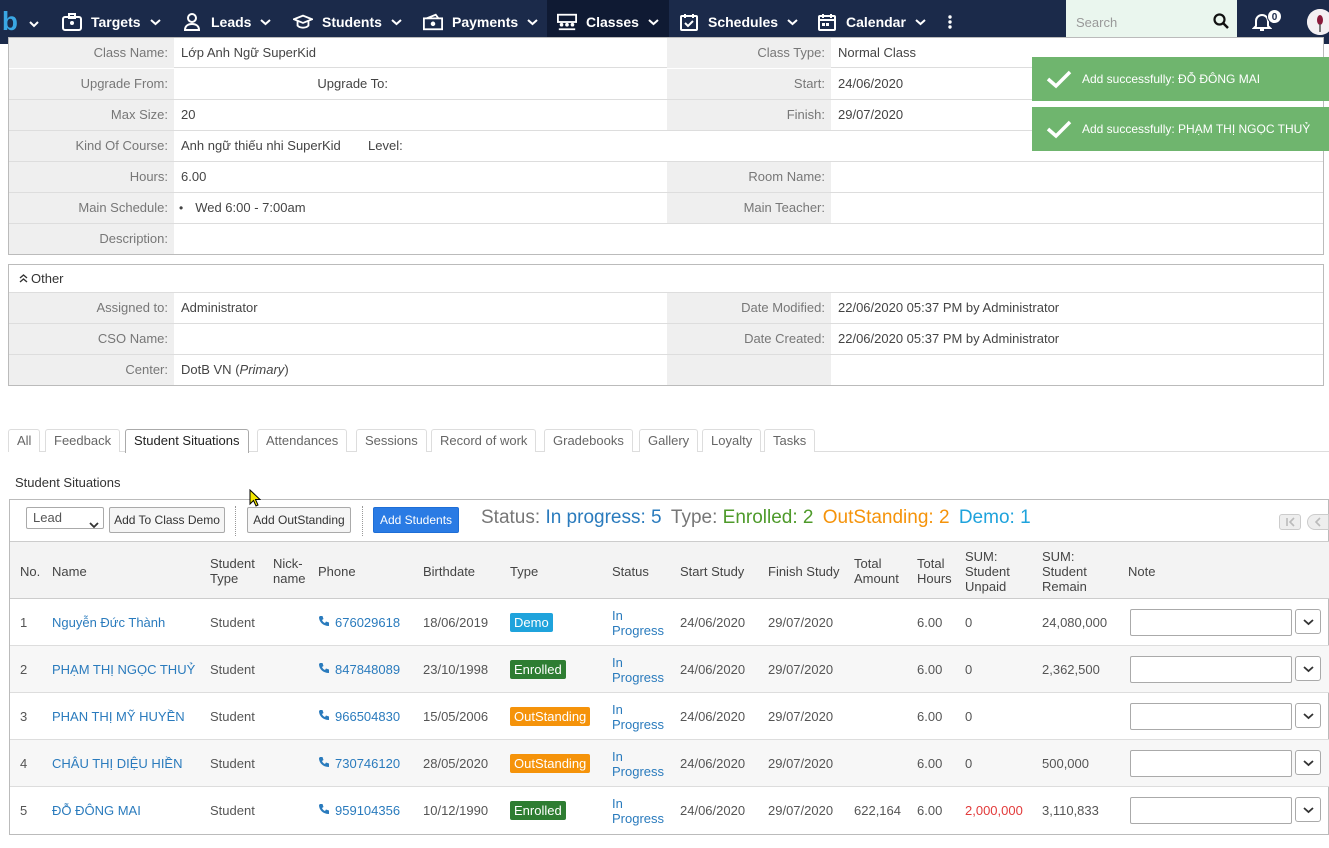  What do you see at coordinates (1318, 22) in the screenshot?
I see `avatar` at bounding box center [1318, 22].